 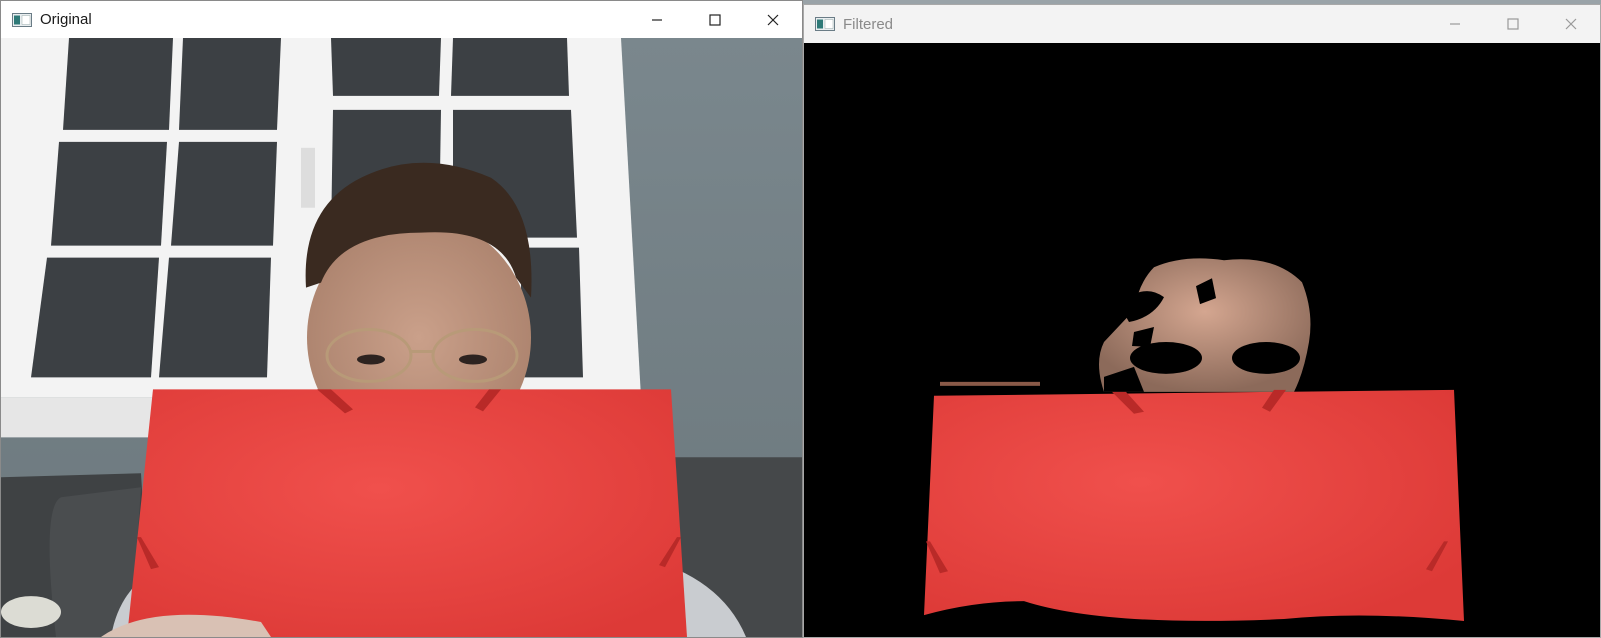 What do you see at coordinates (66, 19) in the screenshot?
I see `window-title: Original` at bounding box center [66, 19].